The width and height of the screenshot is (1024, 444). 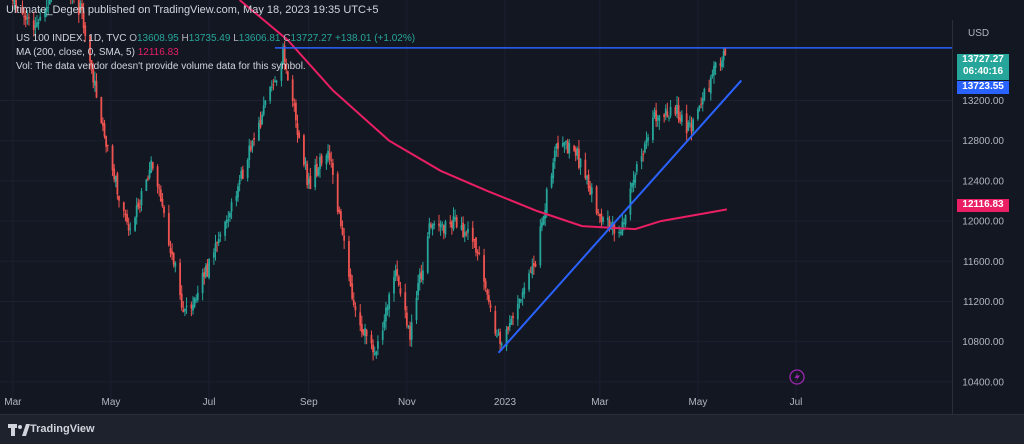 I want to click on legend-ma-row: MA (200, close, 0, SMA, 5) 12116.83, so click(x=215, y=53).